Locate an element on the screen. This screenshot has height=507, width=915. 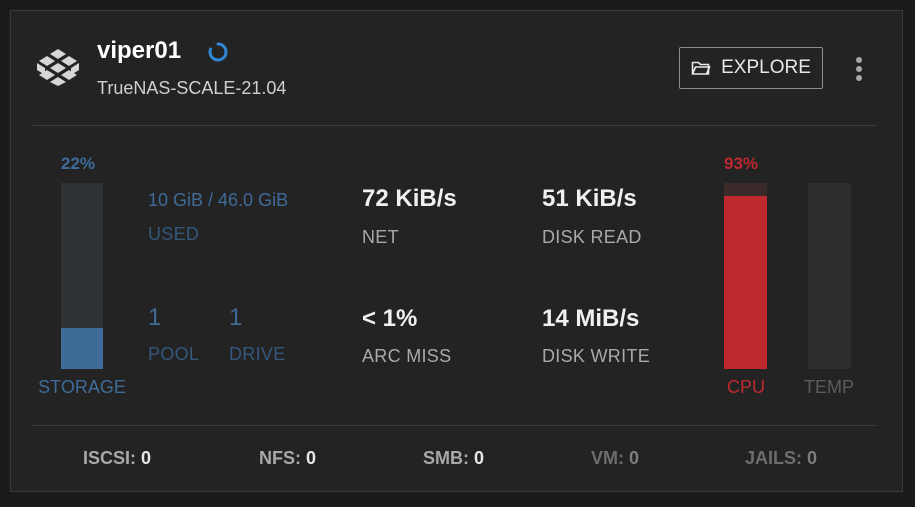
arc-miss-label: ARC MISS is located at coordinates (407, 356).